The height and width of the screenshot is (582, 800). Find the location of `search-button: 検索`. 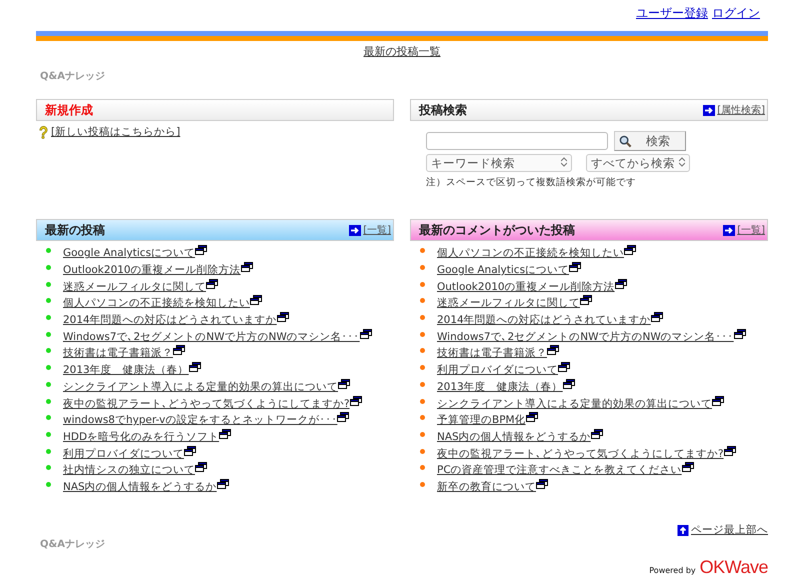

search-button: 検索 is located at coordinates (650, 141).